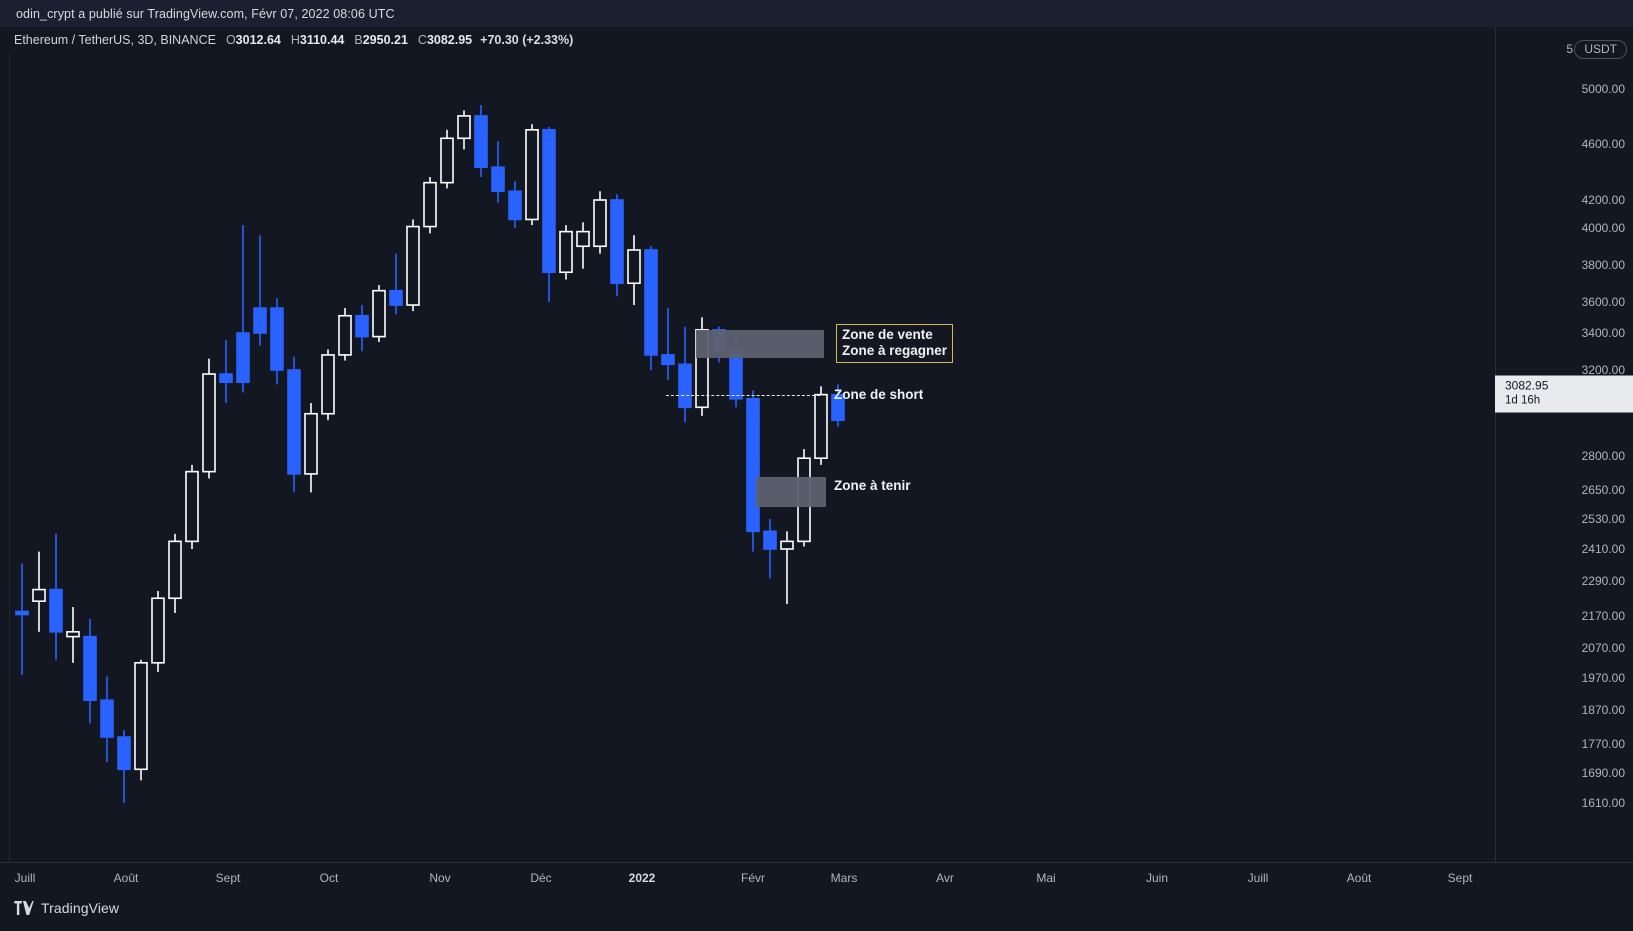 The image size is (1633, 931). I want to click on tradingview-mark-icon, so click(24, 908).